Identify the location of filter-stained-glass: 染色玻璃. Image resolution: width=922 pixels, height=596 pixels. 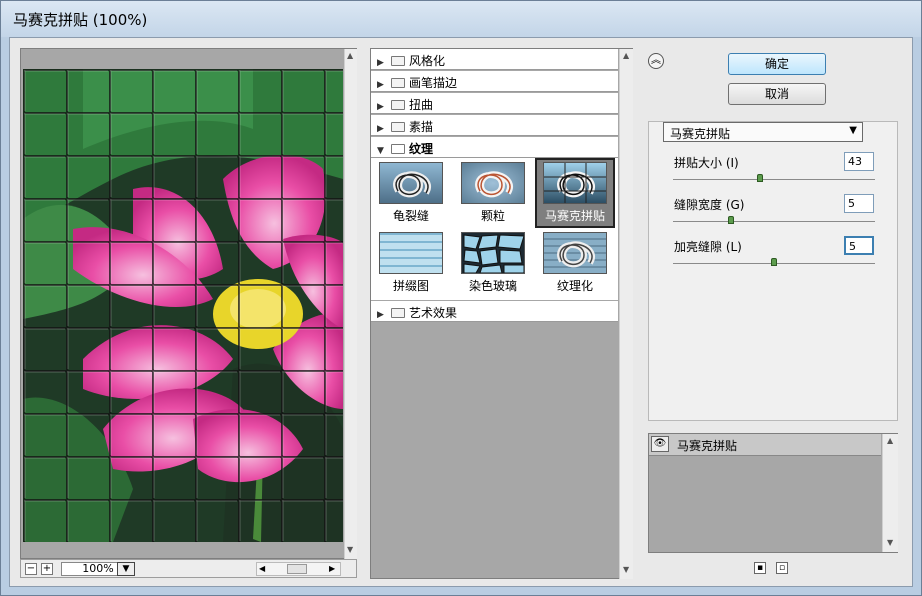
(493, 263).